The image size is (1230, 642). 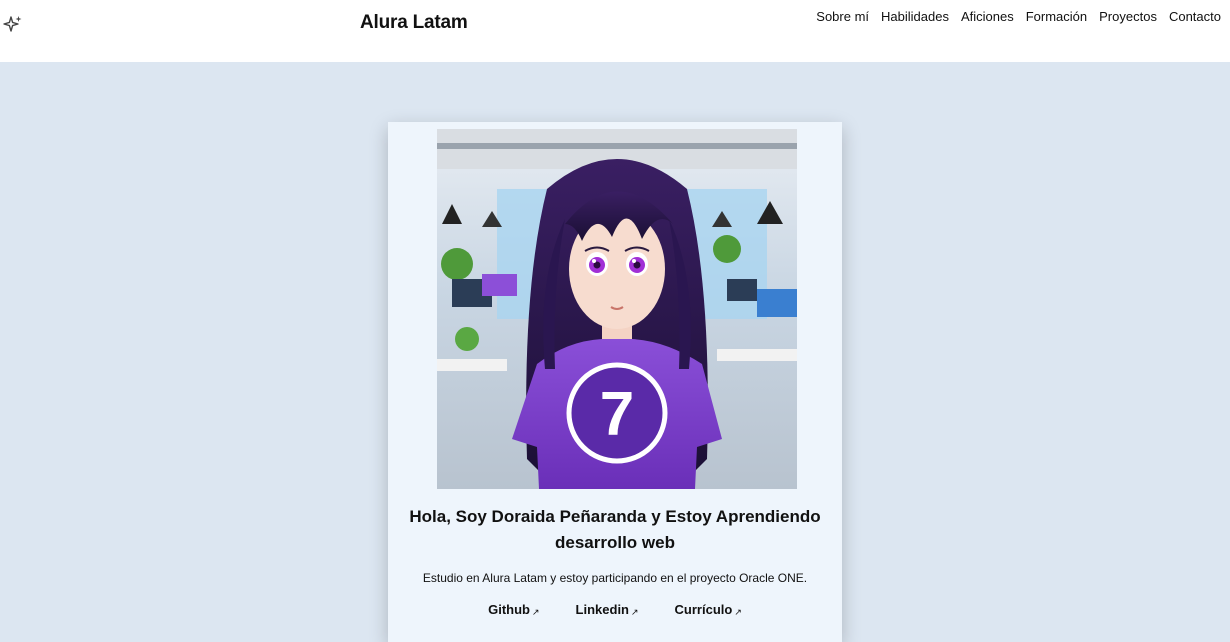 I want to click on nav-link-formacion: Formación, so click(x=1056, y=17).